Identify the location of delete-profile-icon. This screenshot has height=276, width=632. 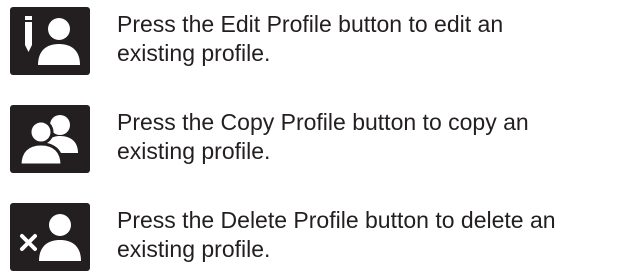
(50, 237).